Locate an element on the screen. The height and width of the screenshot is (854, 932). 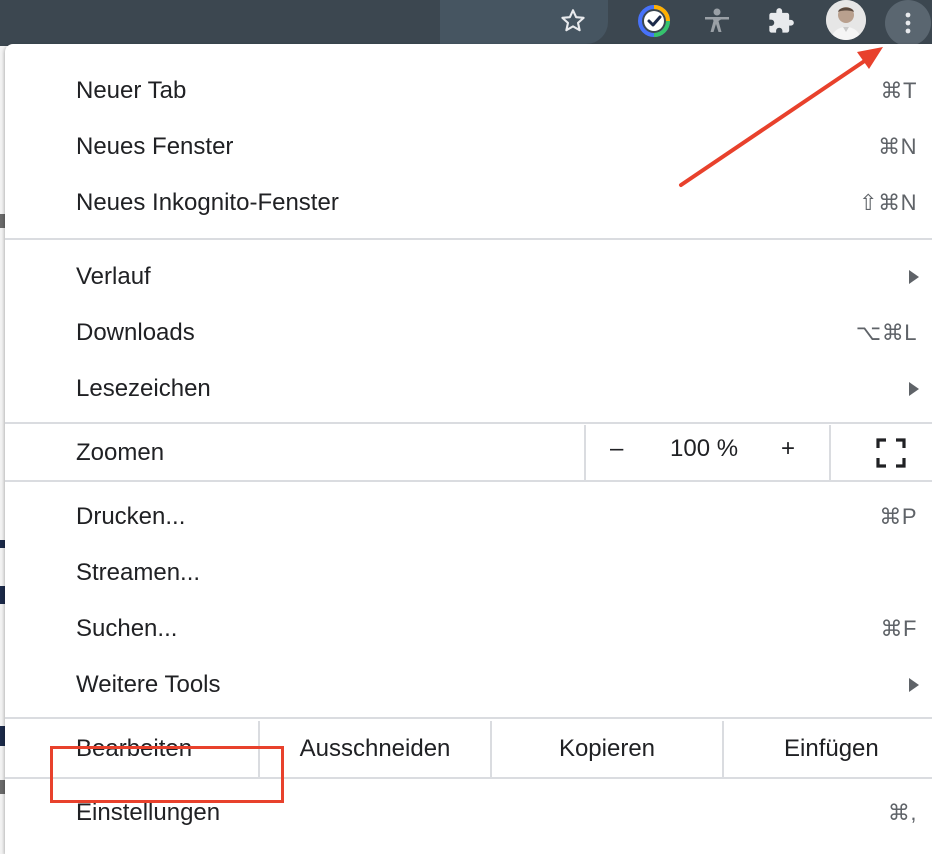
shortcut-label: ⌘F is located at coordinates (898, 628).